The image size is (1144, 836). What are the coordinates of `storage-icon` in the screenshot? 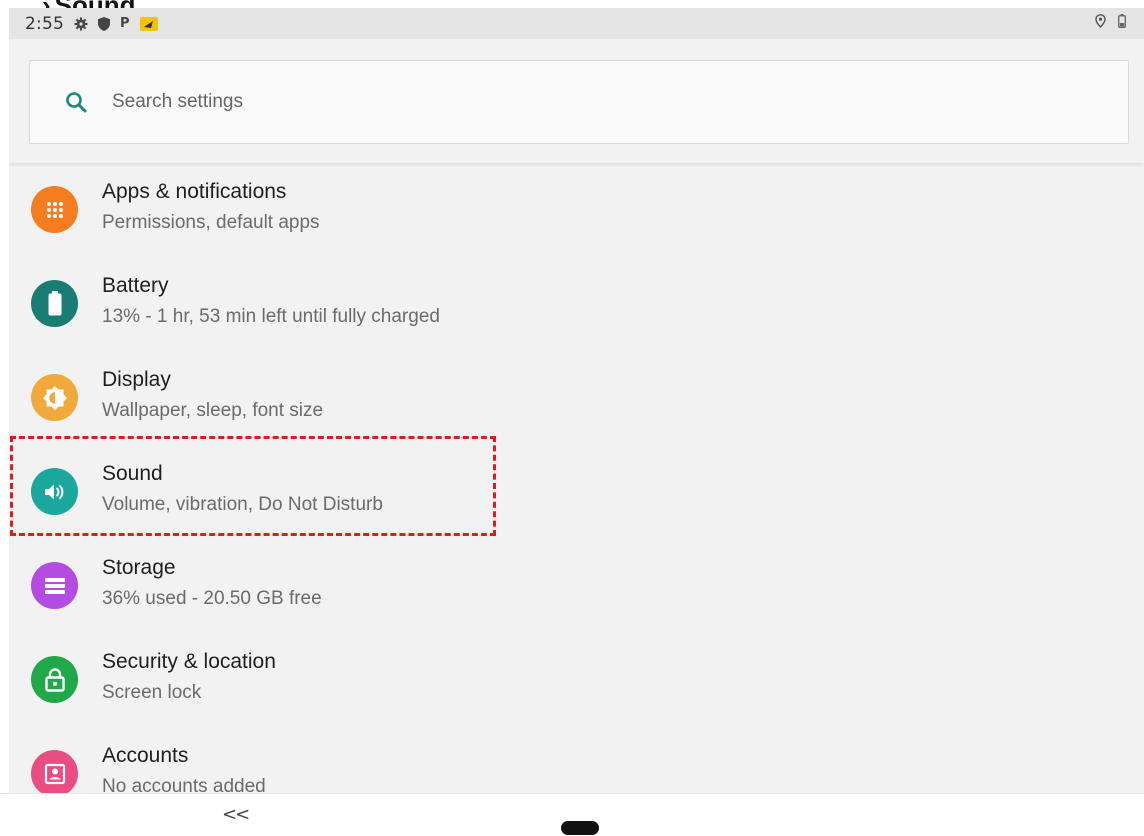 It's located at (54, 585).